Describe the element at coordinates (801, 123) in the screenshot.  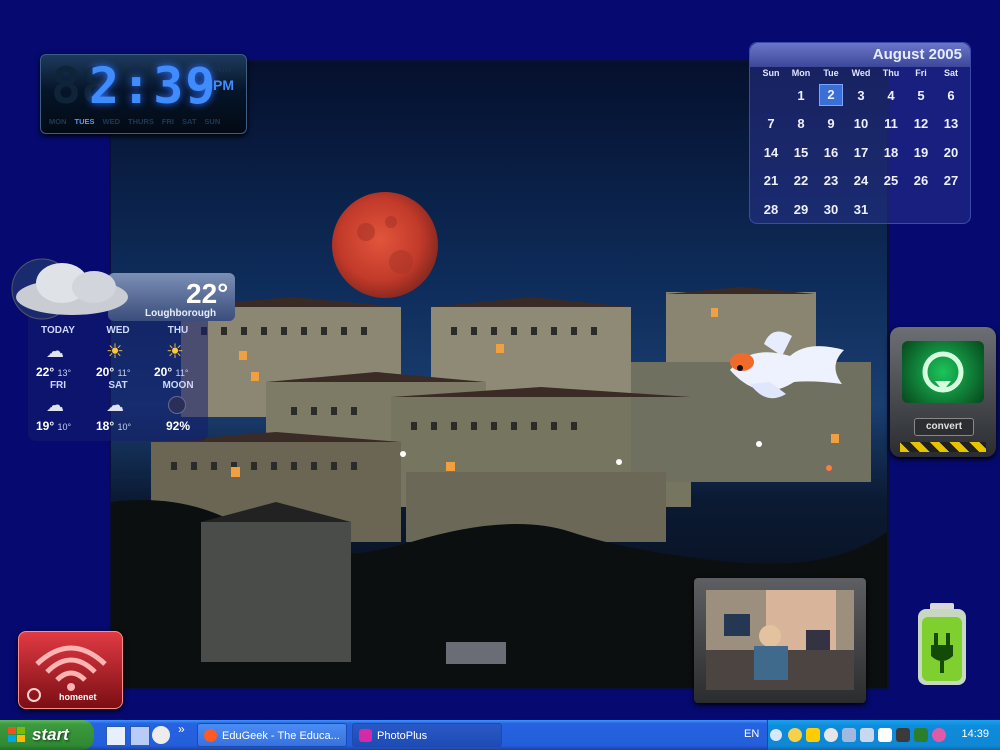
I see `calendar-day: 8` at that location.